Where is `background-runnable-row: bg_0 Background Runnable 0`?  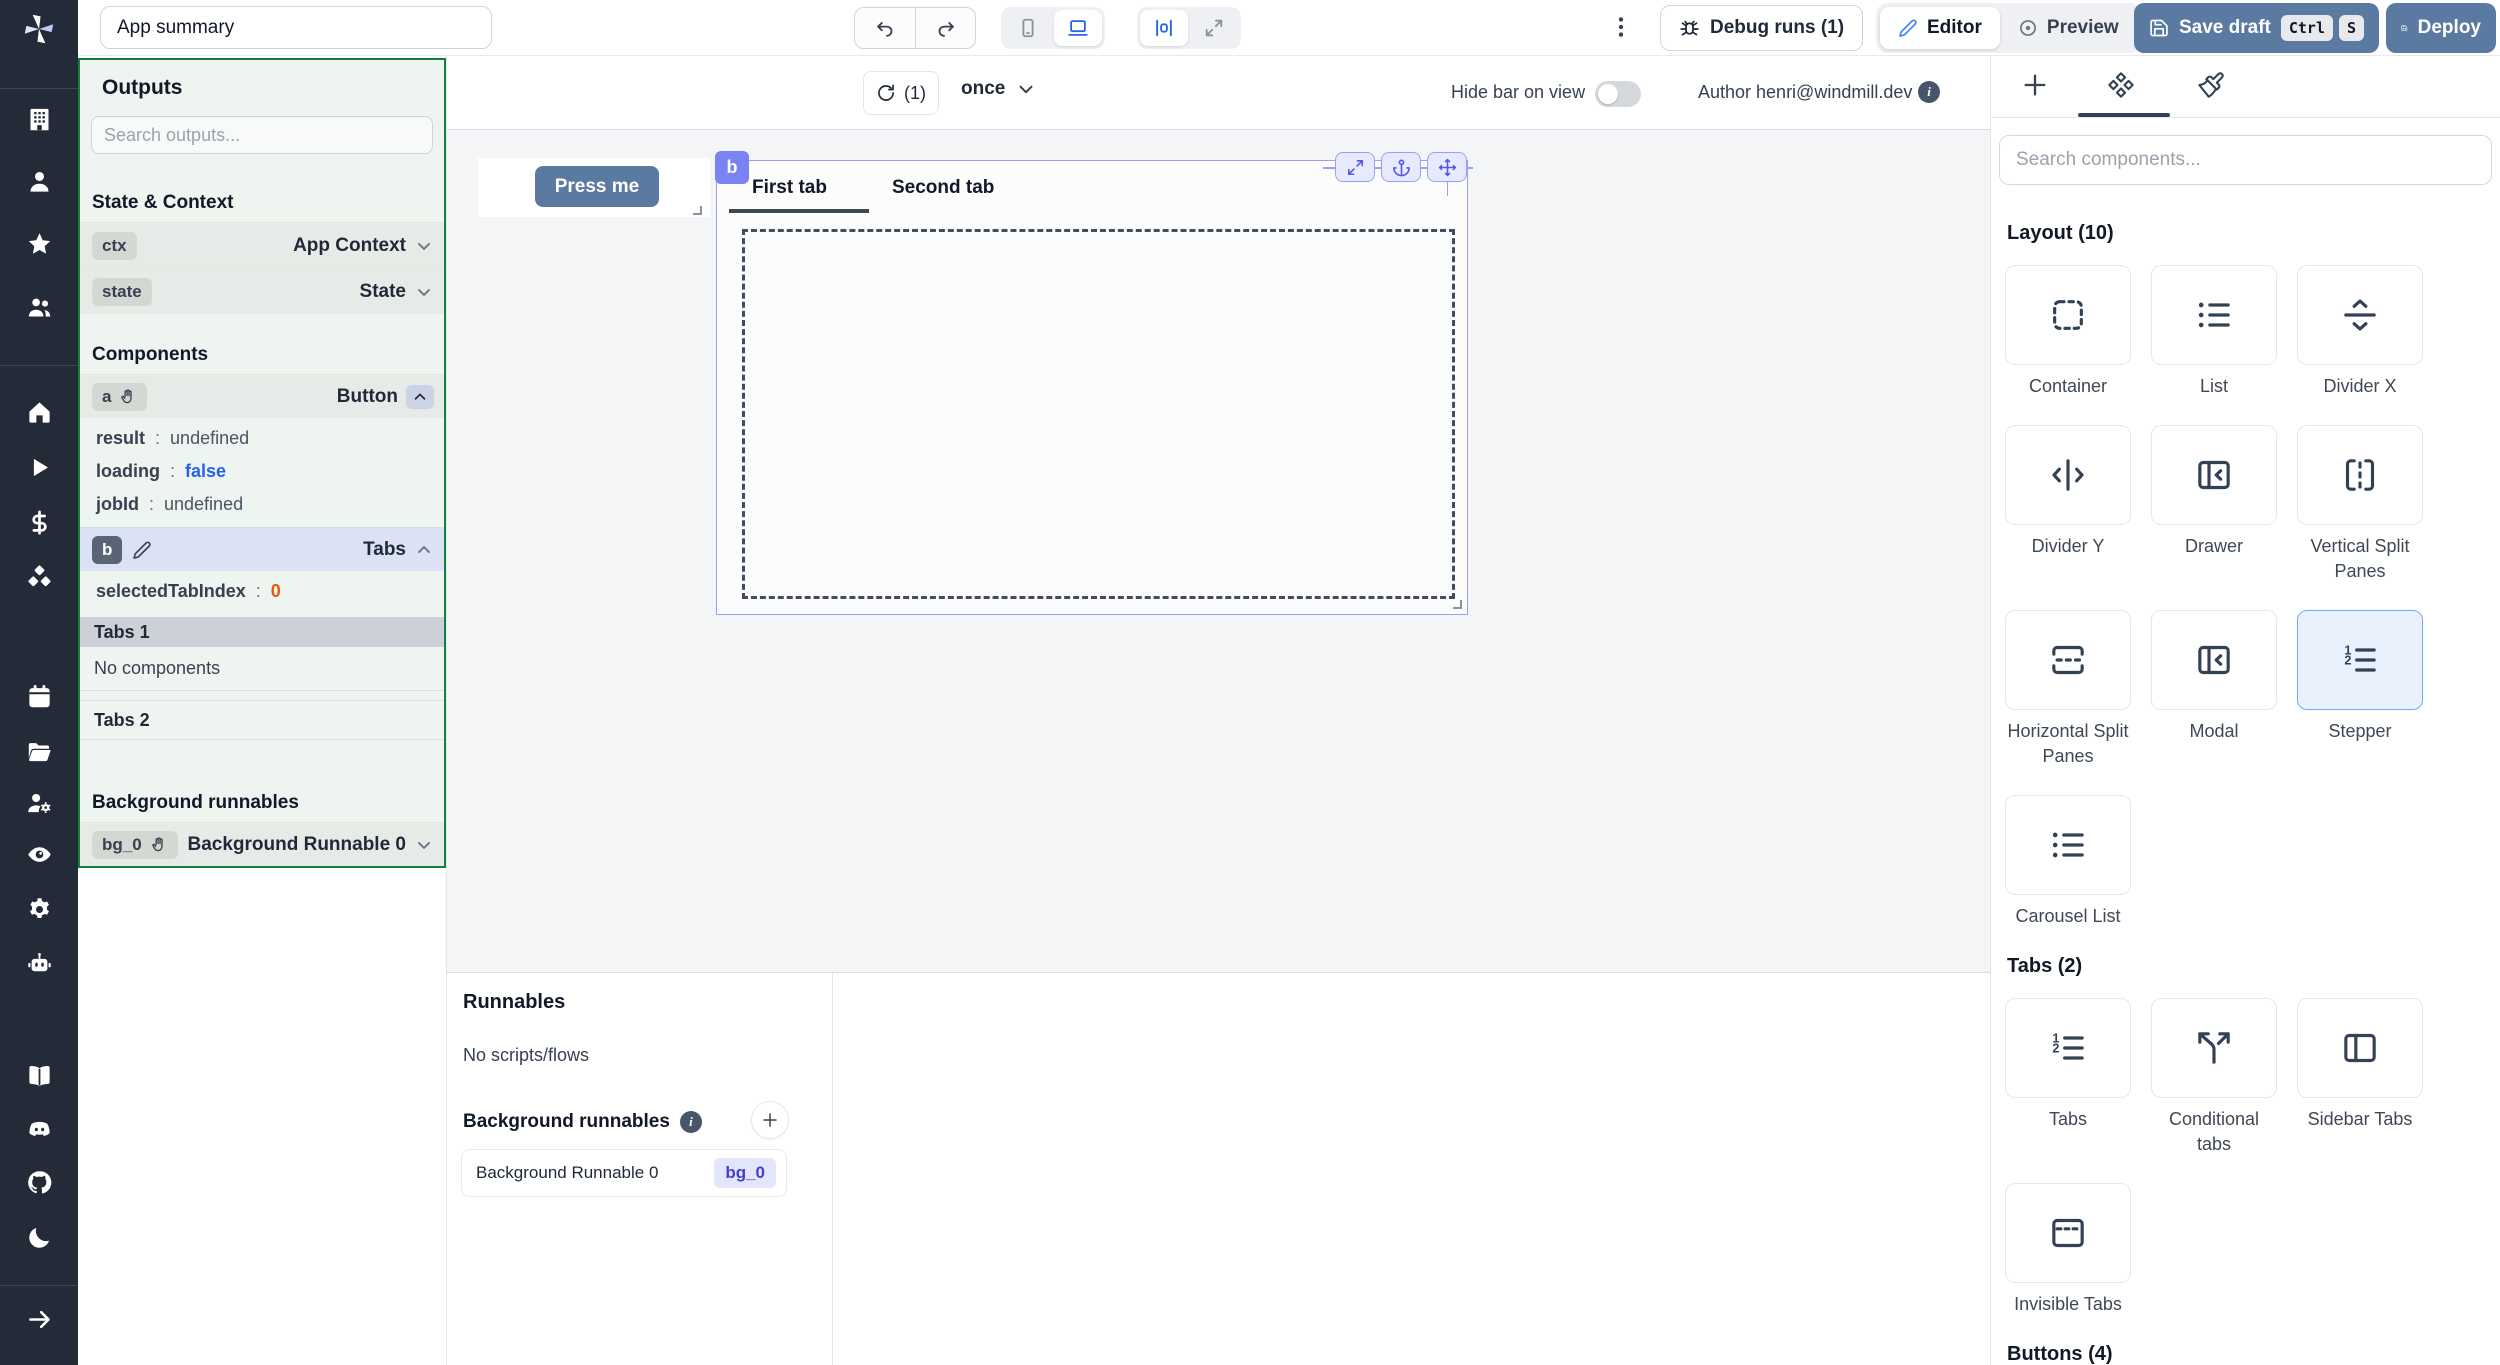 background-runnable-row: bg_0 Background Runnable 0 is located at coordinates (262, 844).